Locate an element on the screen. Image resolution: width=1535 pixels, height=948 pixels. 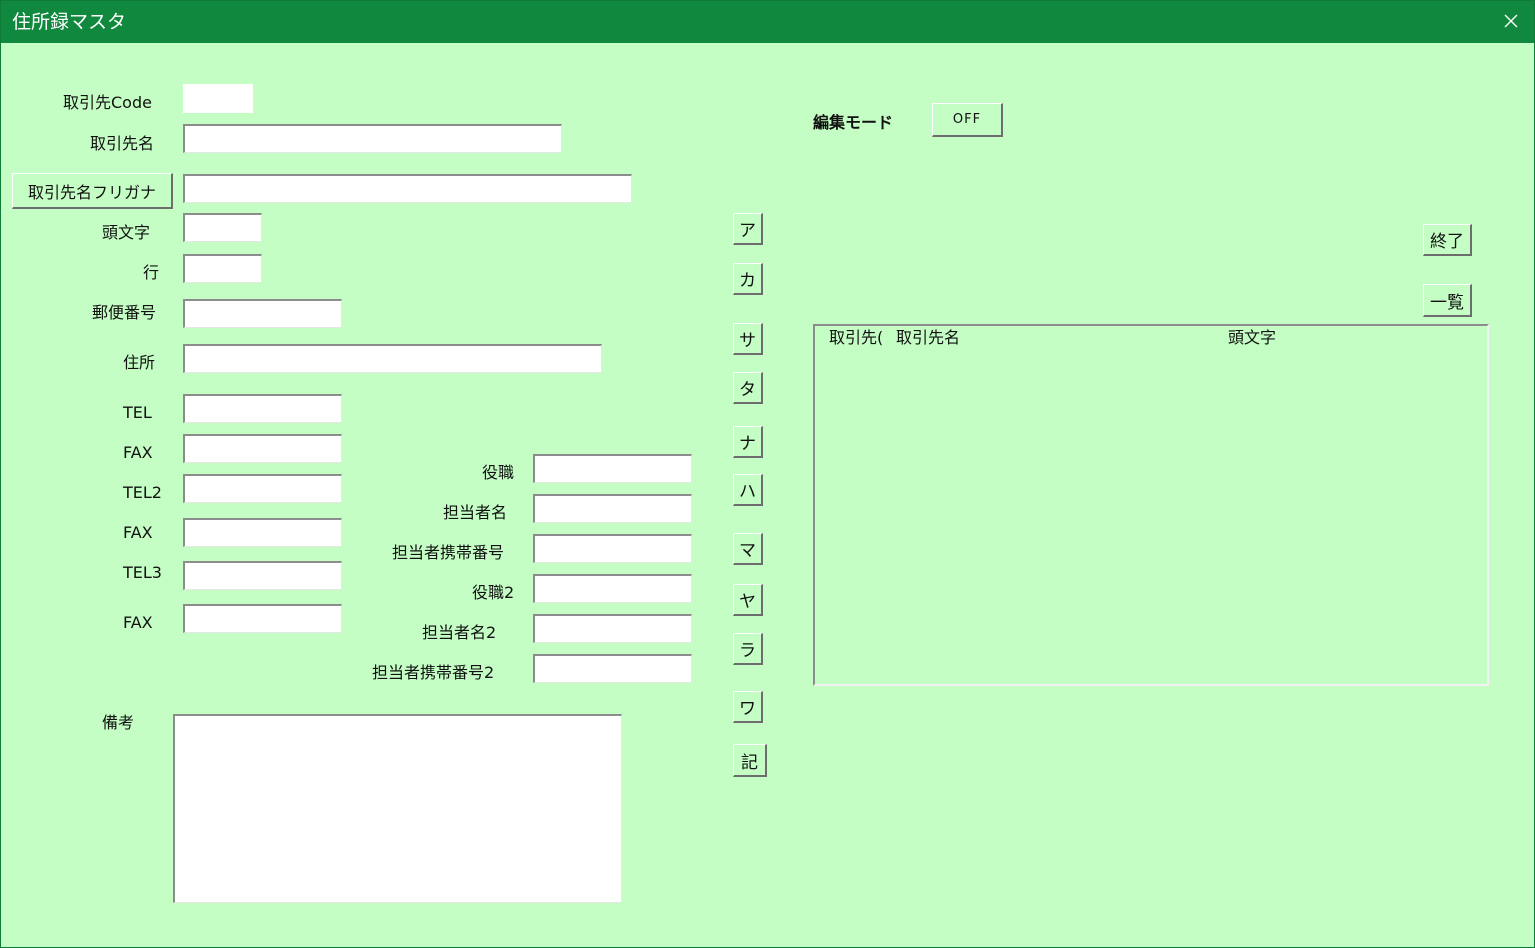
postal-field is located at coordinates (262, 313).